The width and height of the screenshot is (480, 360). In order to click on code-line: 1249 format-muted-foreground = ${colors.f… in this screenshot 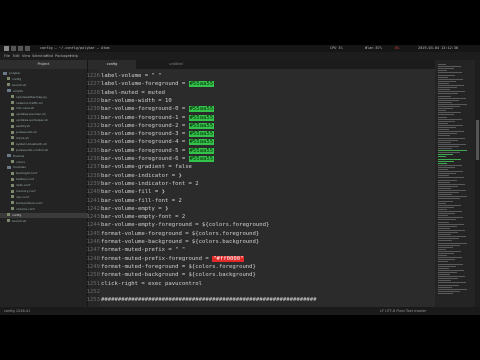, I will do `click(257, 267)`.